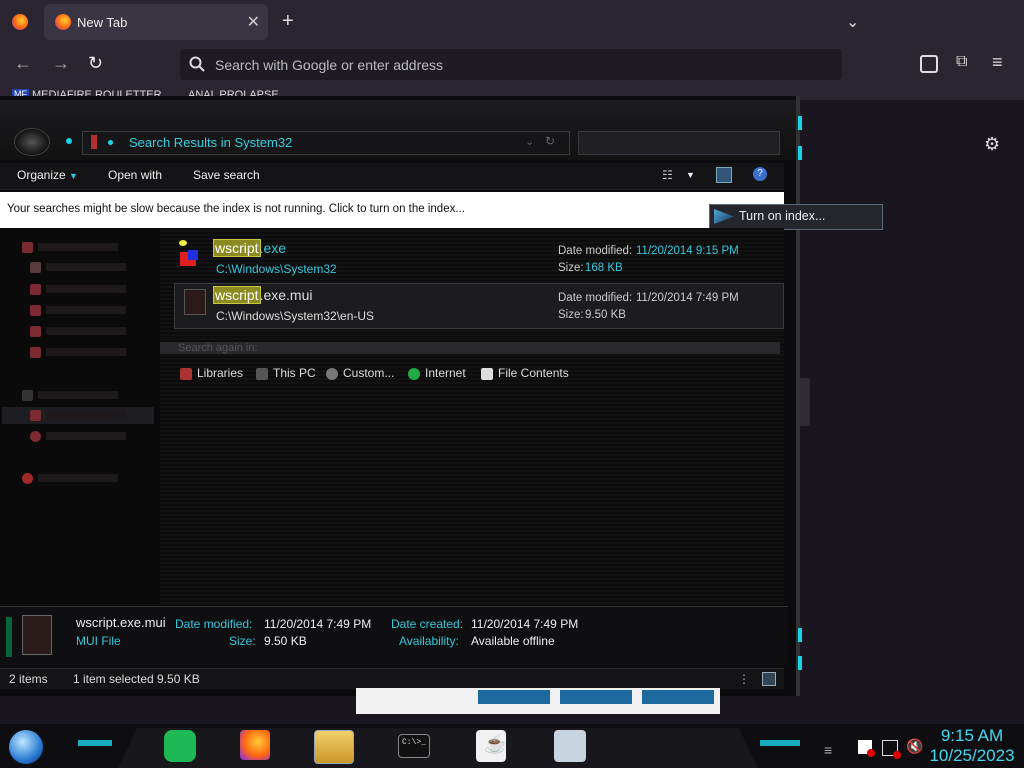  Describe the element at coordinates (929, 64) in the screenshot. I see `pocket-icon` at that location.